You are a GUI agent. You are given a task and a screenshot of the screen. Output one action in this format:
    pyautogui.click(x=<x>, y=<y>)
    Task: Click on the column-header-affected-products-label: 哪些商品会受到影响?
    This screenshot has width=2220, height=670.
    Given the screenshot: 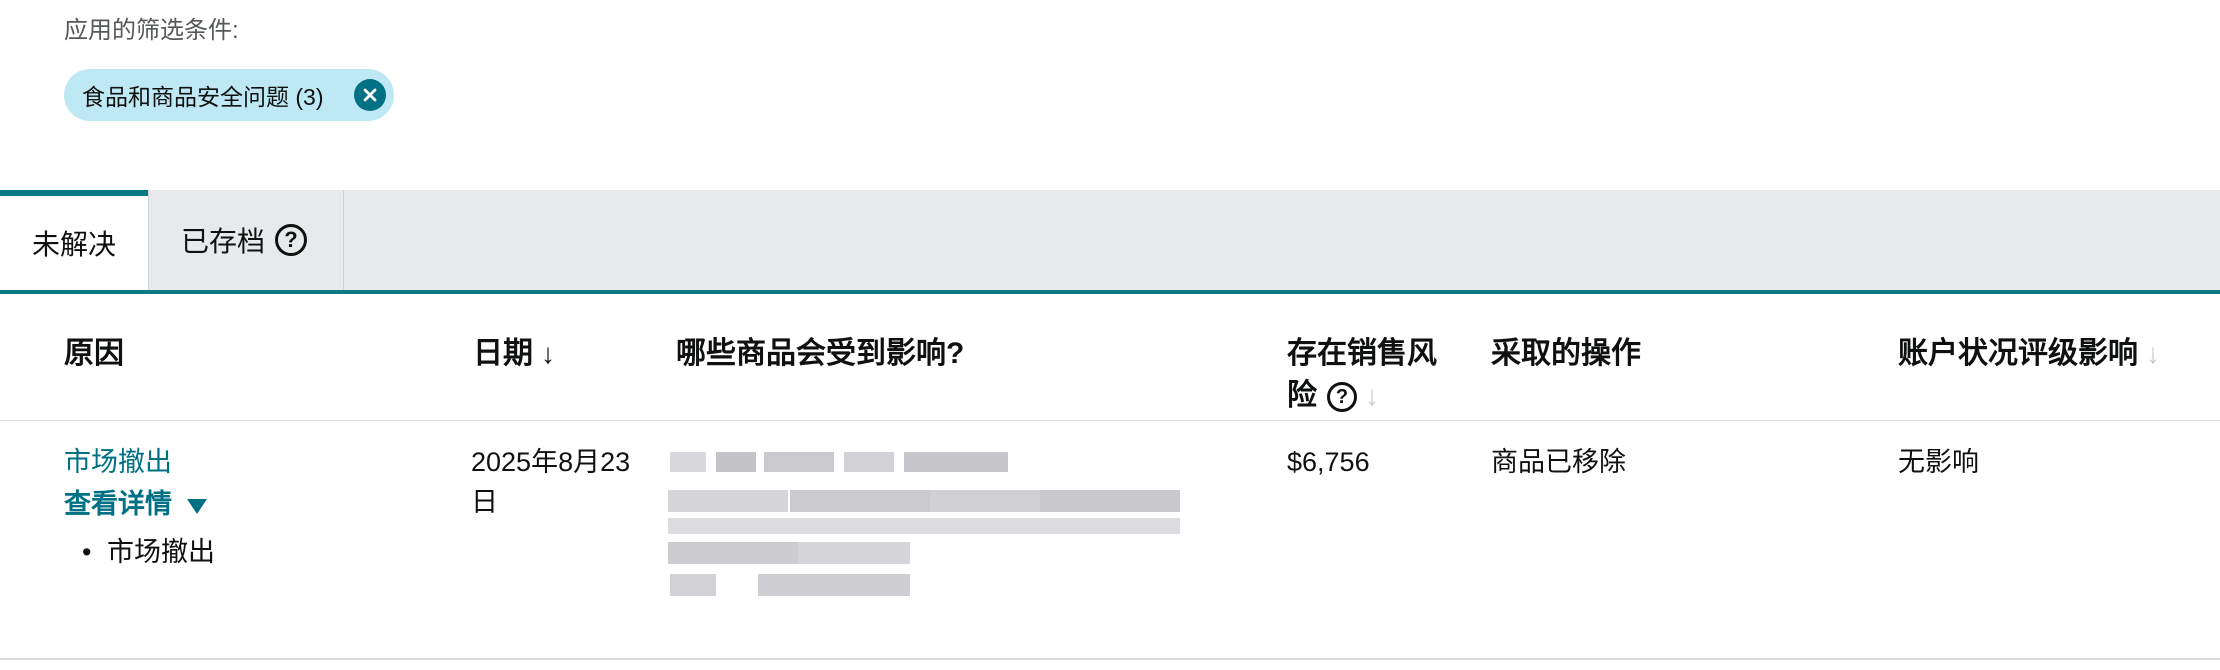 What is the action you would take?
    pyautogui.click(x=820, y=353)
    